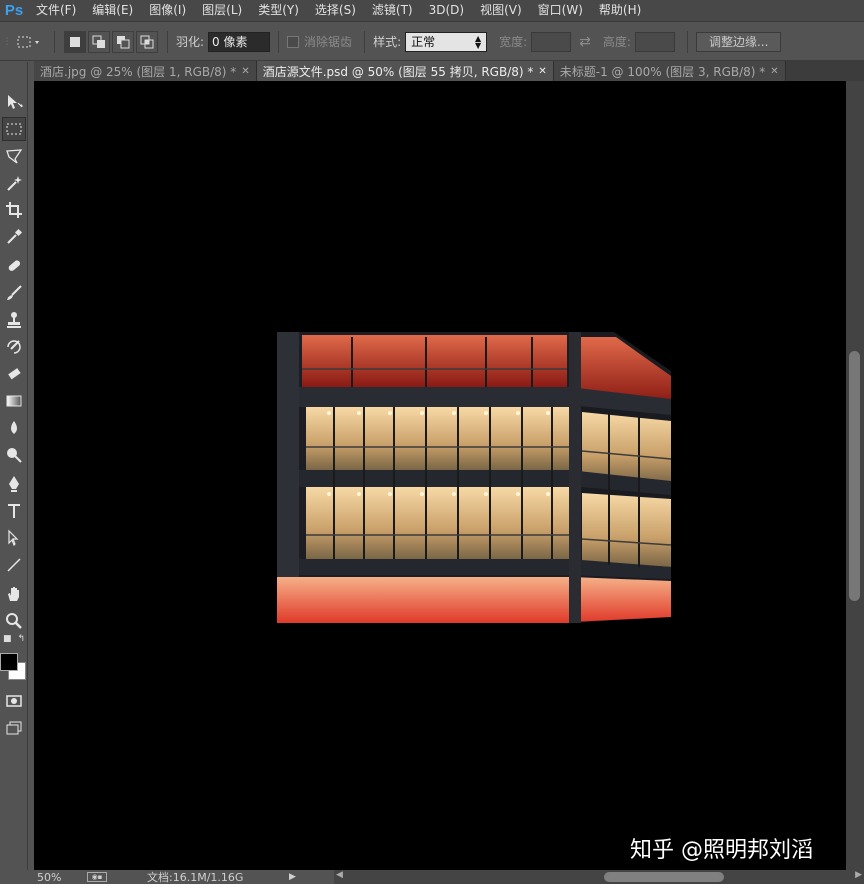 Image resolution: width=864 pixels, height=884 pixels. Describe the element at coordinates (14, 401) in the screenshot. I see `gradient-tool-icon` at that location.